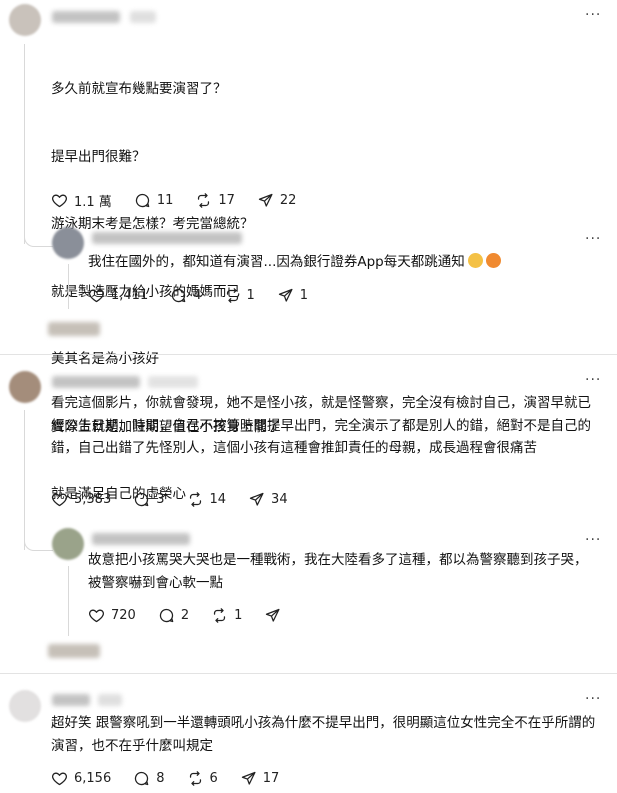 This screenshot has width=617, height=793. What do you see at coordinates (165, 200) in the screenshot?
I see `comment-count: 11` at bounding box center [165, 200].